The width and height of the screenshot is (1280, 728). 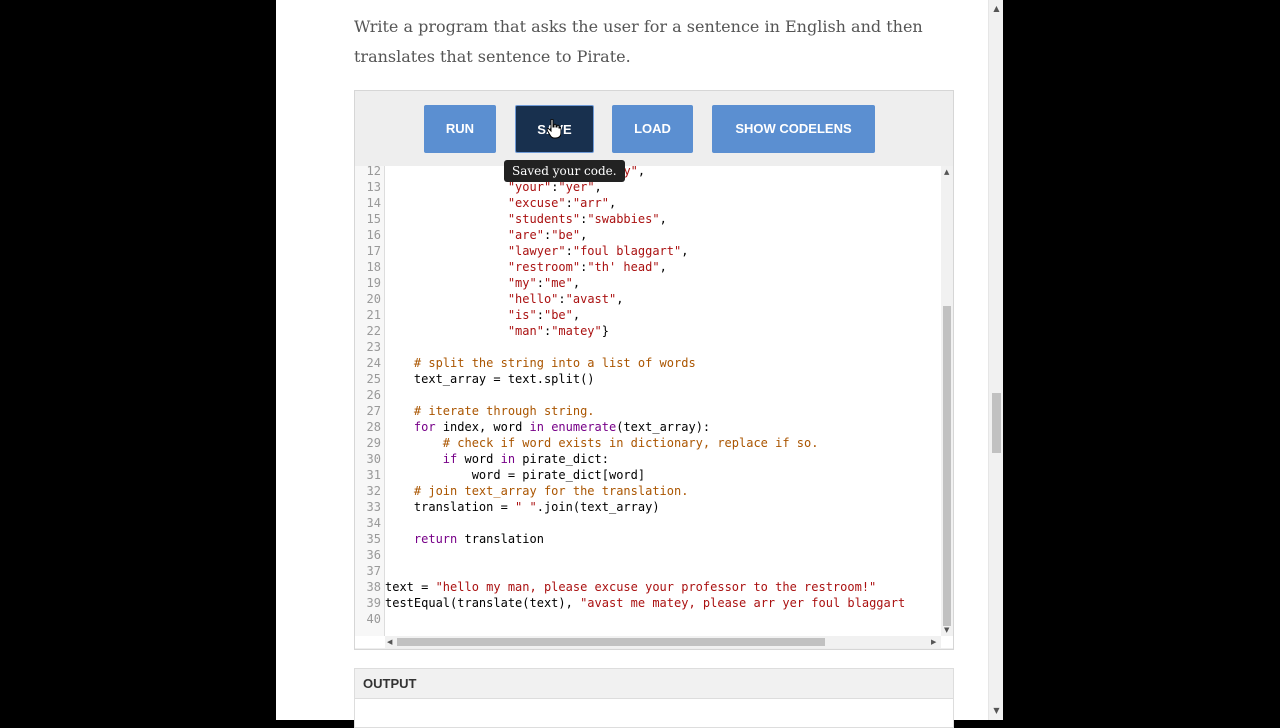 I want to click on code-line: 13 "your":"yer",, so click(x=648, y=187).